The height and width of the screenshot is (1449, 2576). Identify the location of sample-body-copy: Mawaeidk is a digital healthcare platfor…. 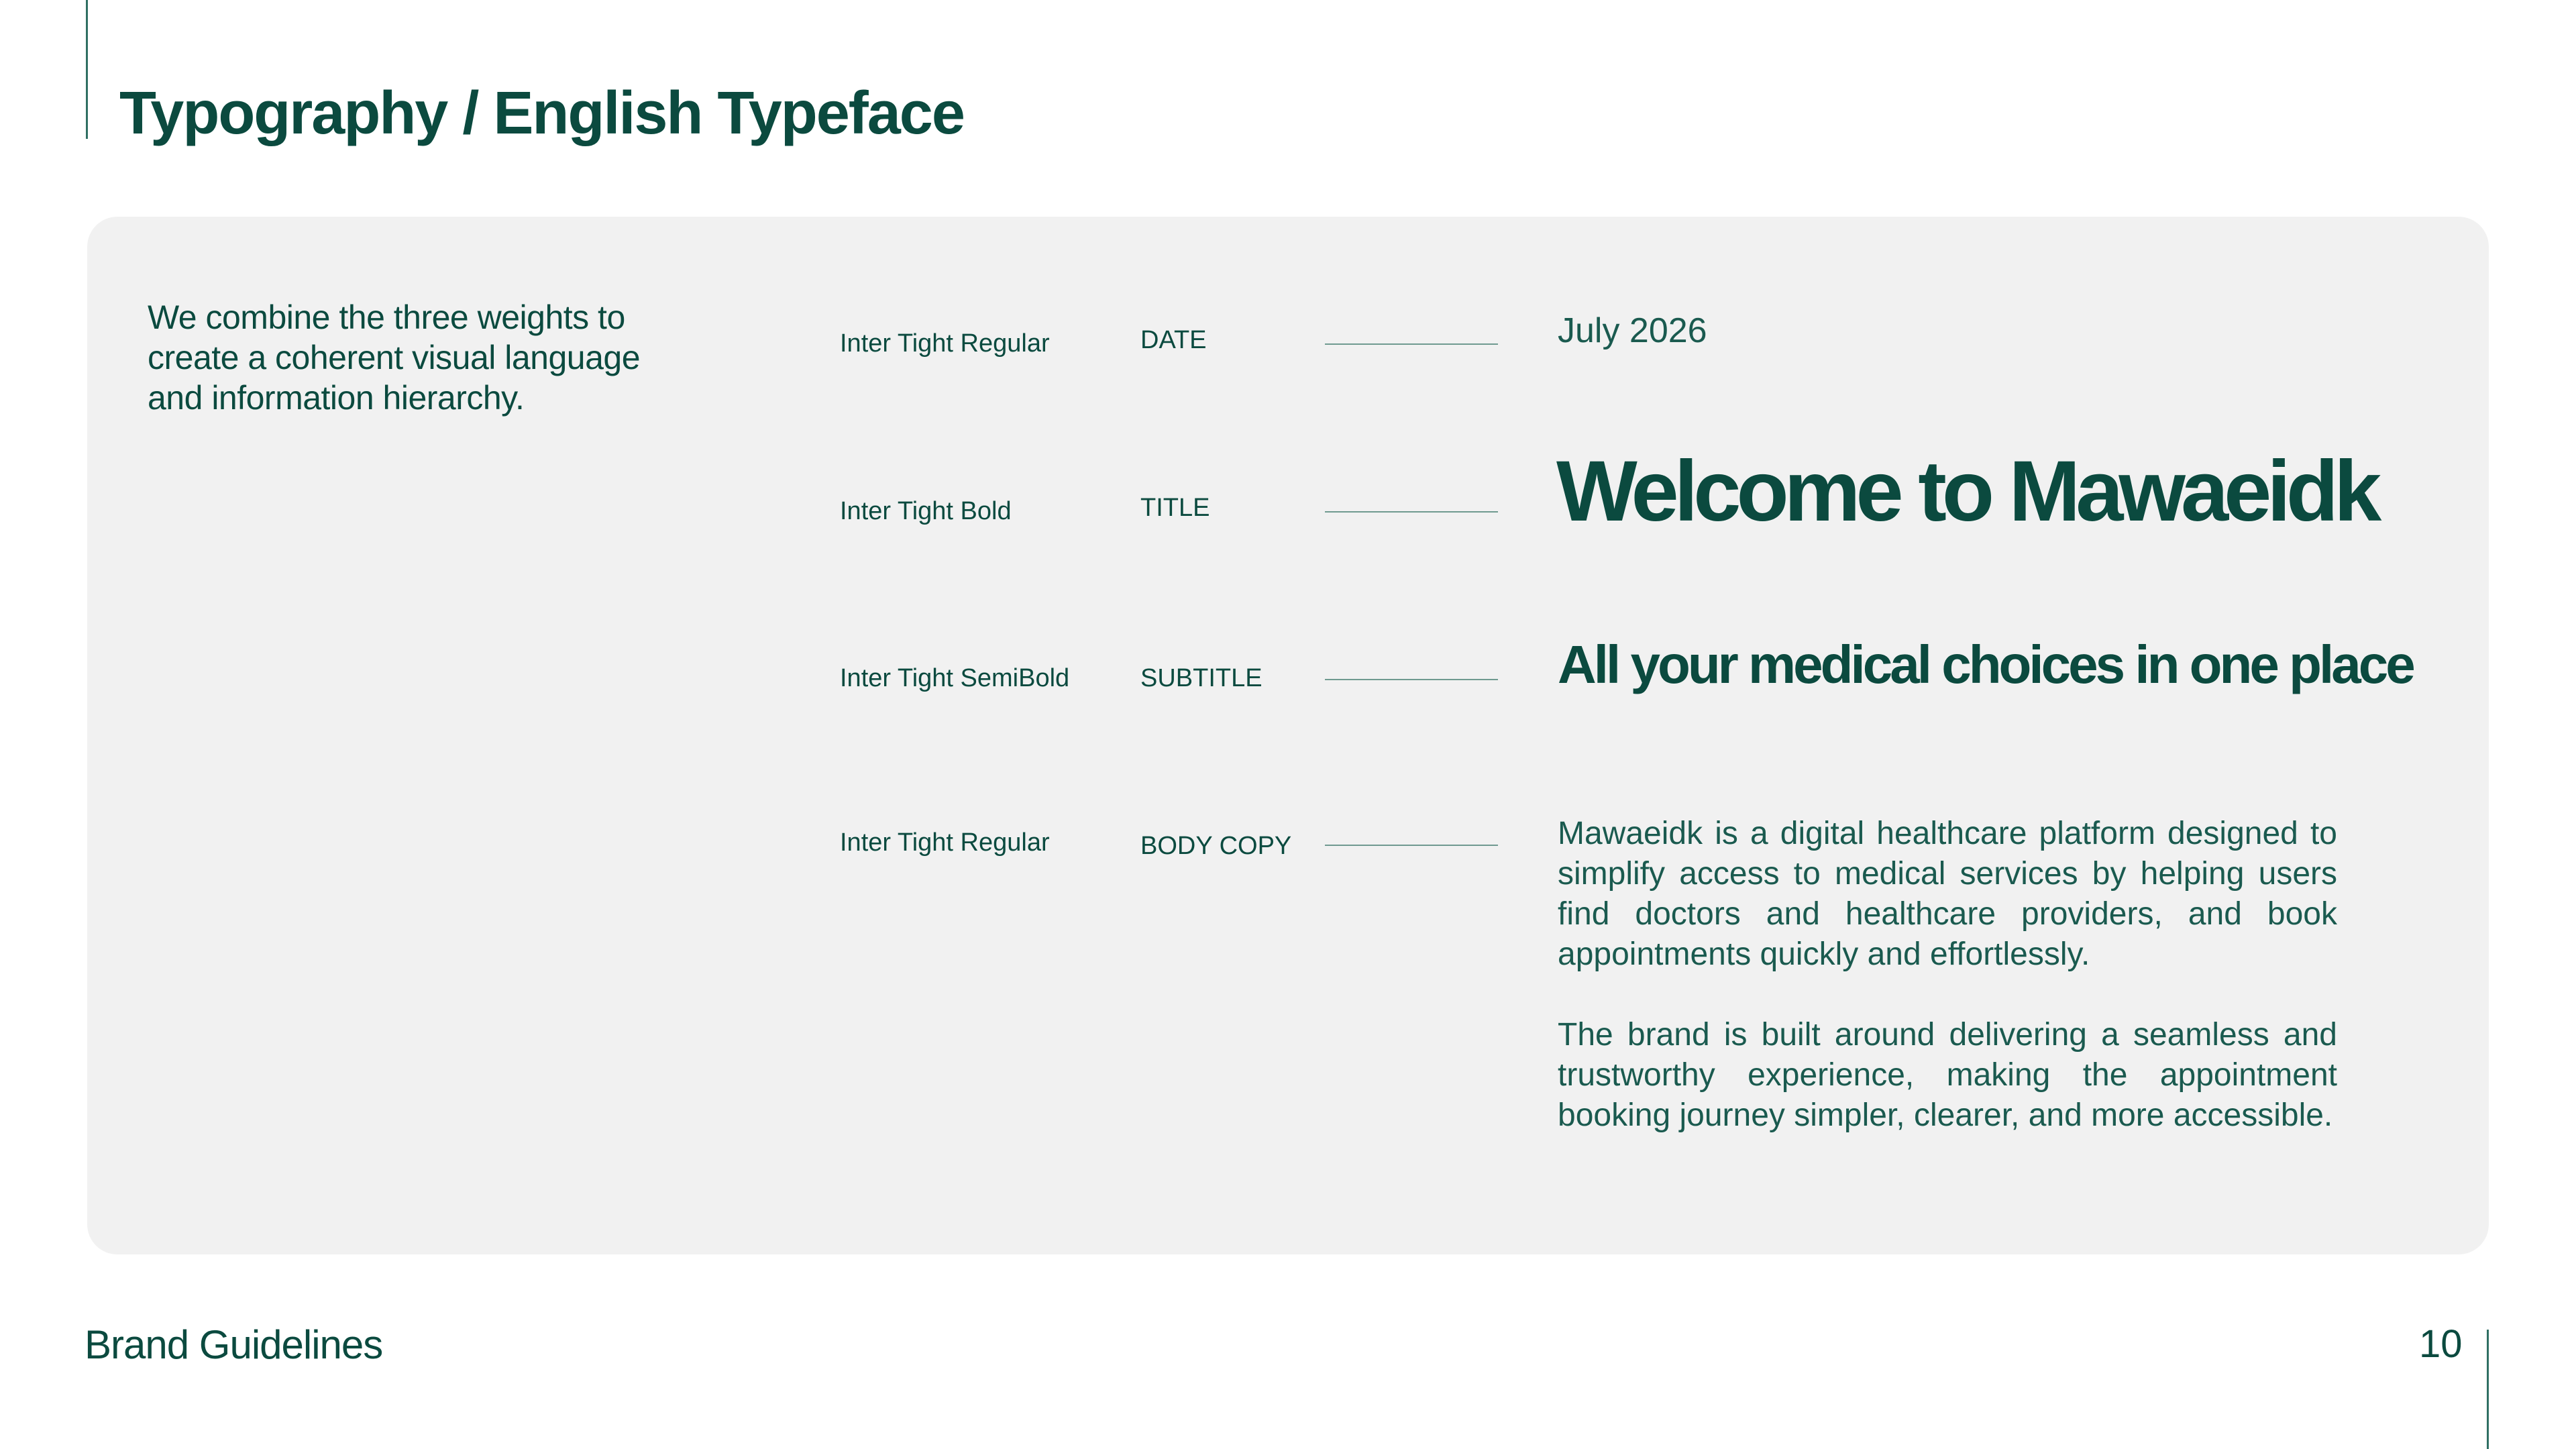
(1947, 995).